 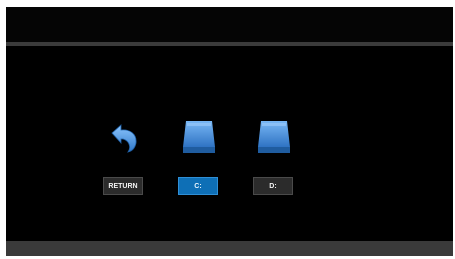 I want to click on drive-d-label: D:, so click(x=273, y=186).